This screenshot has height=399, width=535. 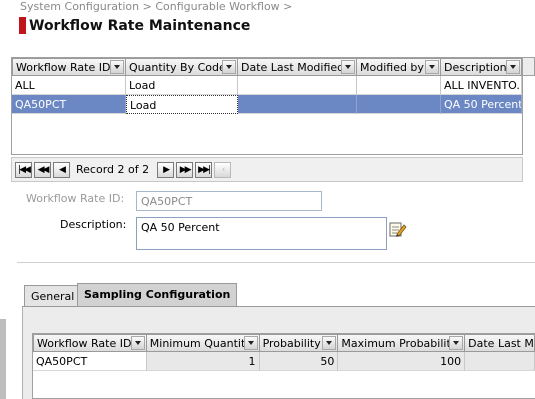 I want to click on column-header-modified-by: Modified by, so click(x=399, y=67).